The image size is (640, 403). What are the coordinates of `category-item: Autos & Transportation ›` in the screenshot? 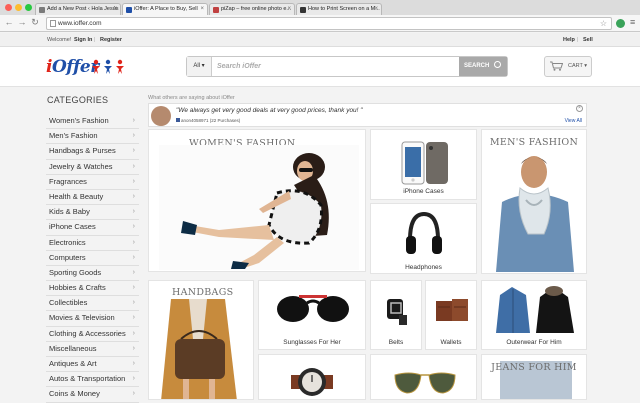 It's located at (92, 380).